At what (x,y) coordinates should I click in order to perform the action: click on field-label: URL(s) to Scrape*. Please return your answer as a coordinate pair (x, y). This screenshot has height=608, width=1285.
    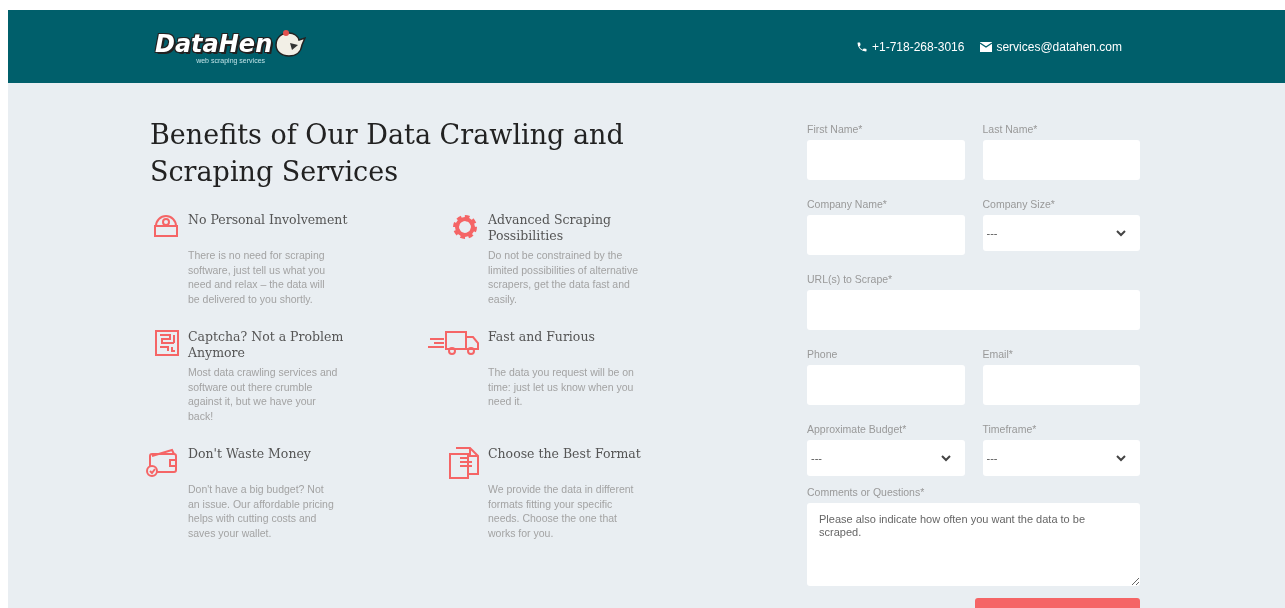
    Looking at the image, I should click on (850, 279).